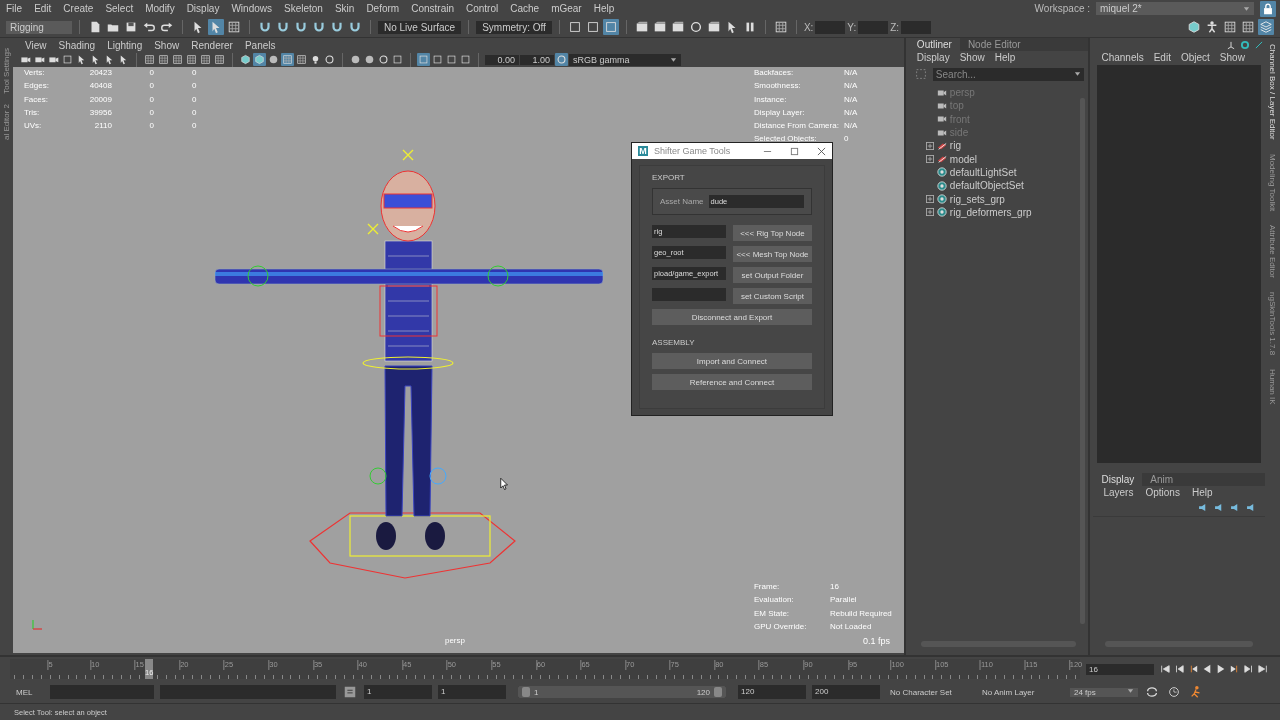 The height and width of the screenshot is (720, 1280). I want to click on go-to-start-icon, so click(1165, 669).